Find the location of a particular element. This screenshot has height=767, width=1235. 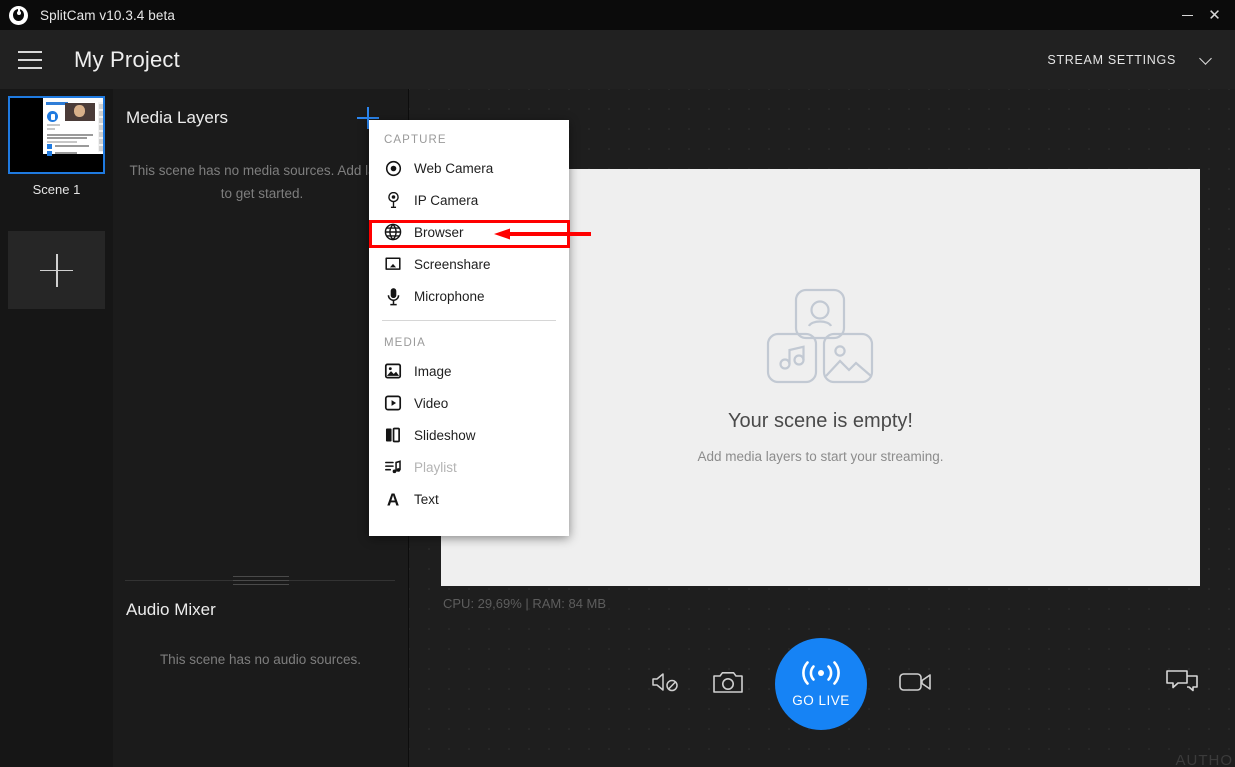

media-layers-header: Media Layers is located at coordinates (260, 118).